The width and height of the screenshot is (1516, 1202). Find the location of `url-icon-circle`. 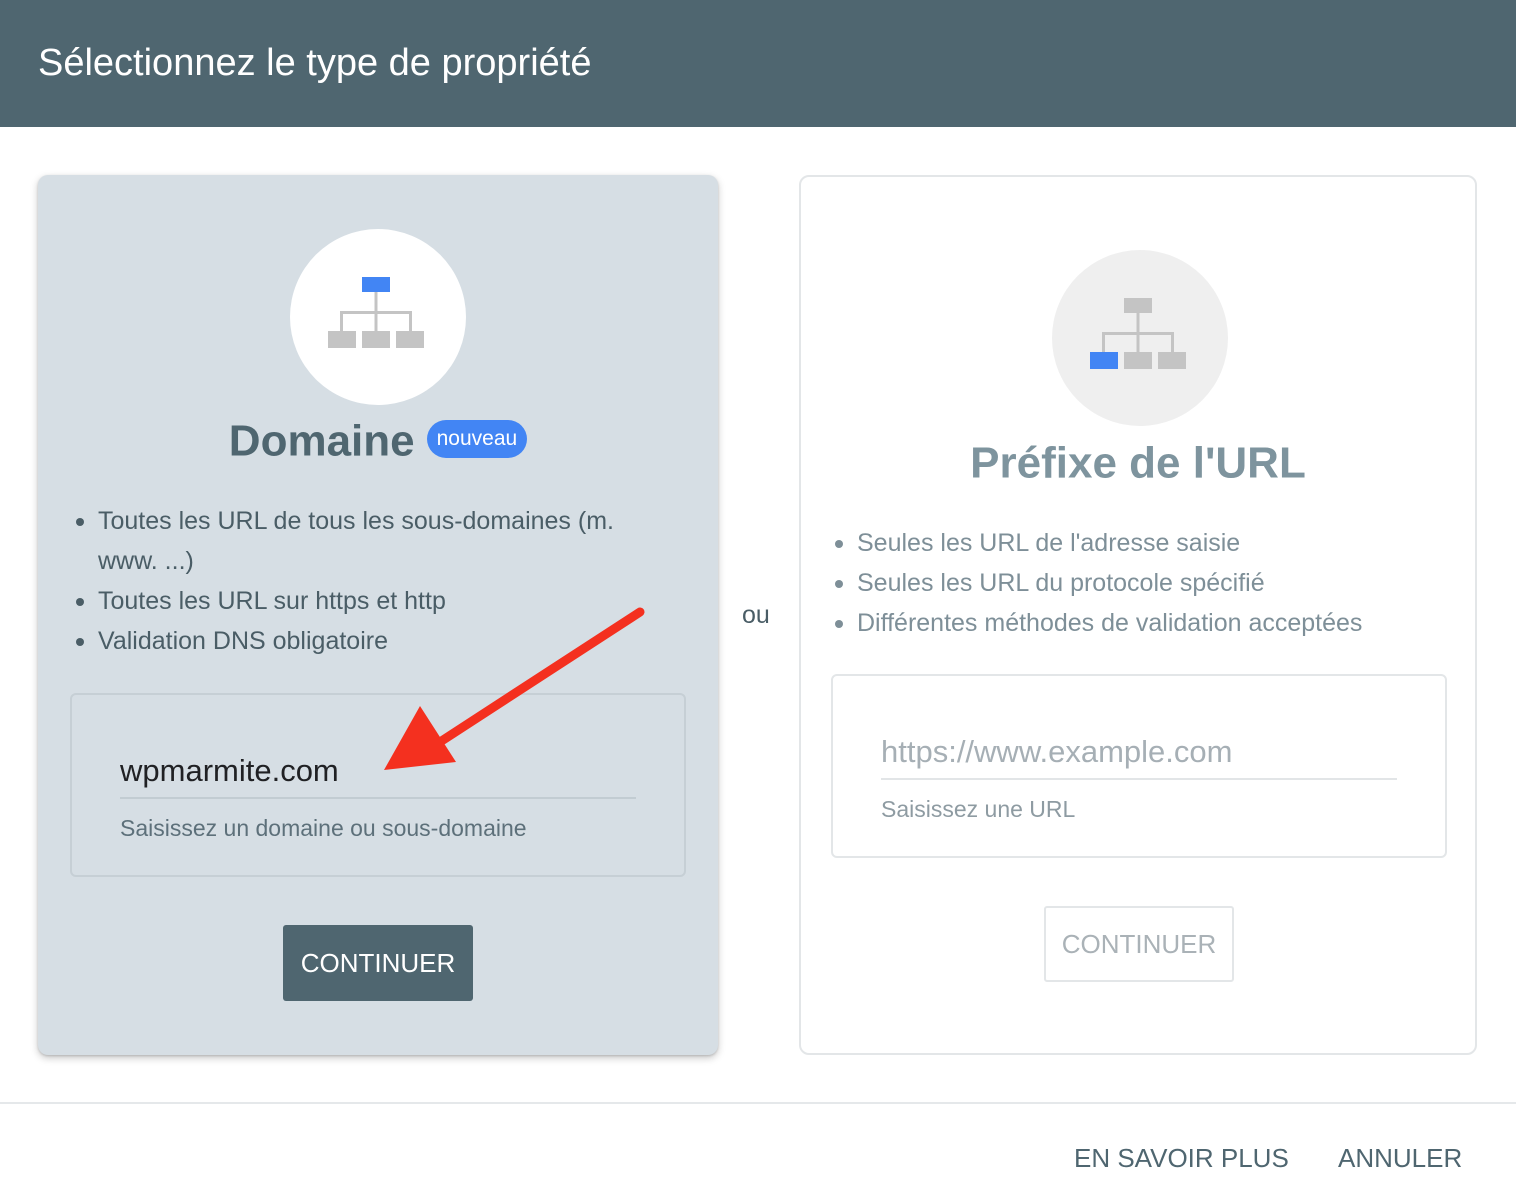

url-icon-circle is located at coordinates (1140, 338).